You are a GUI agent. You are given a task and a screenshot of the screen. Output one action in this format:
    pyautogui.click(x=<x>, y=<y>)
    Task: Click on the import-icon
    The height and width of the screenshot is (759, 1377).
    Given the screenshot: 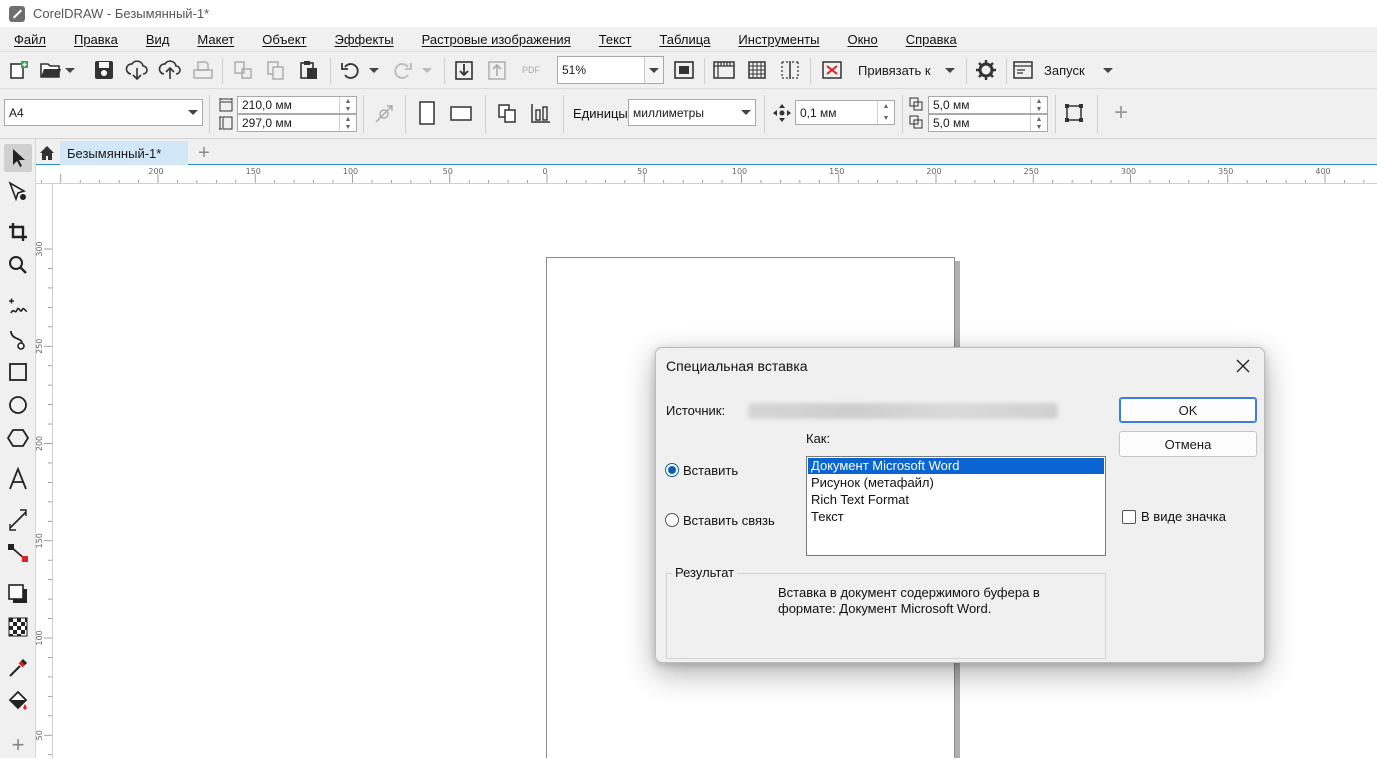 What is the action you would take?
    pyautogui.click(x=464, y=70)
    